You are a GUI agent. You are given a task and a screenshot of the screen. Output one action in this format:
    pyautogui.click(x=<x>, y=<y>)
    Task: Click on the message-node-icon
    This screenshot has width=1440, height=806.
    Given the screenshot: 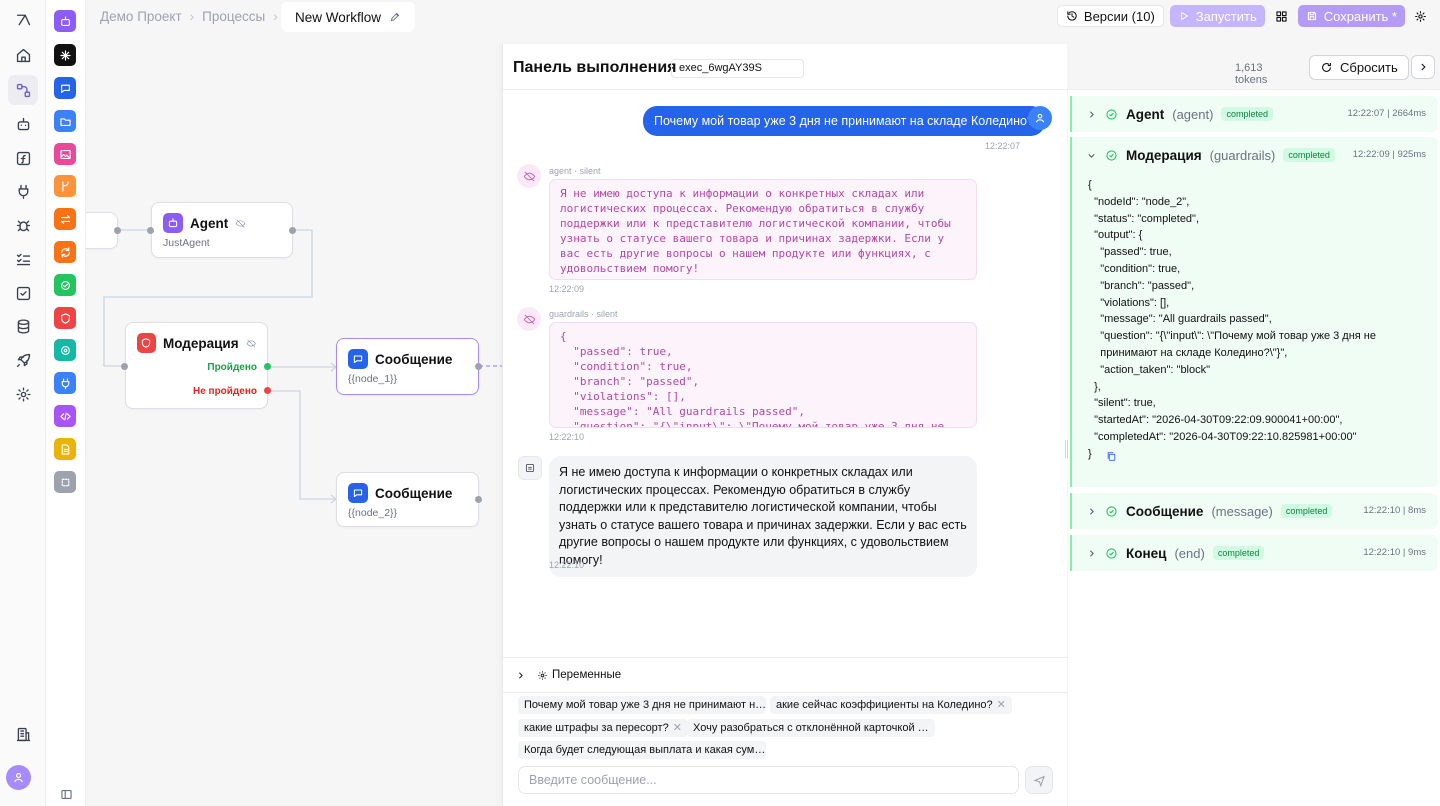 What is the action you would take?
    pyautogui.click(x=65, y=88)
    